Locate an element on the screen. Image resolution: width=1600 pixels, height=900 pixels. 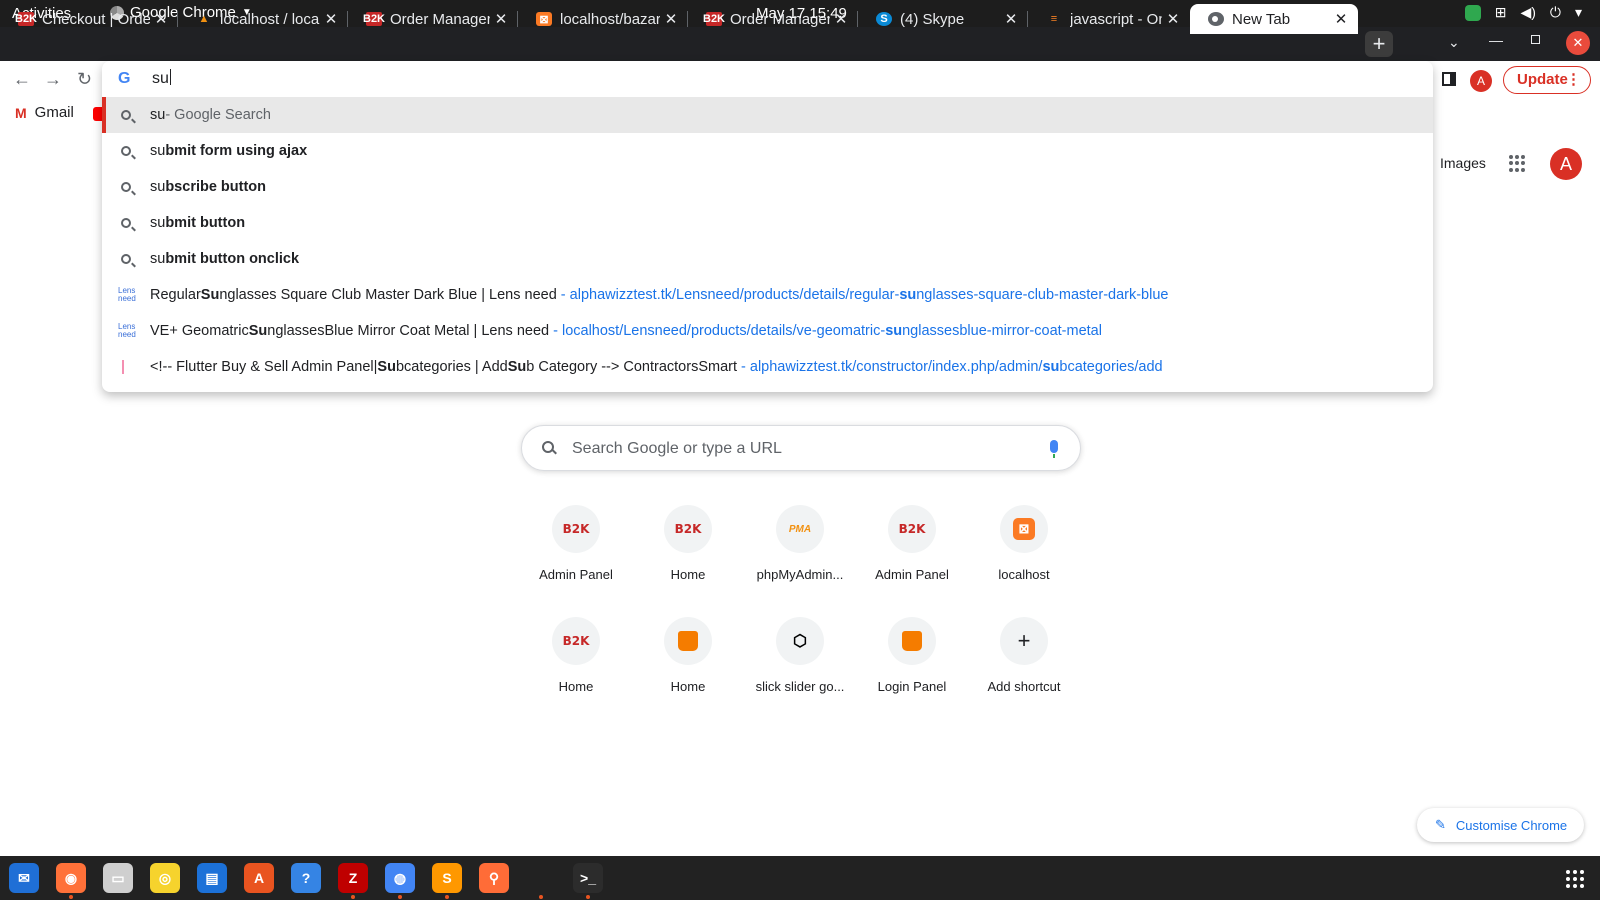
shield-icon is located at coordinates (1472, 12).